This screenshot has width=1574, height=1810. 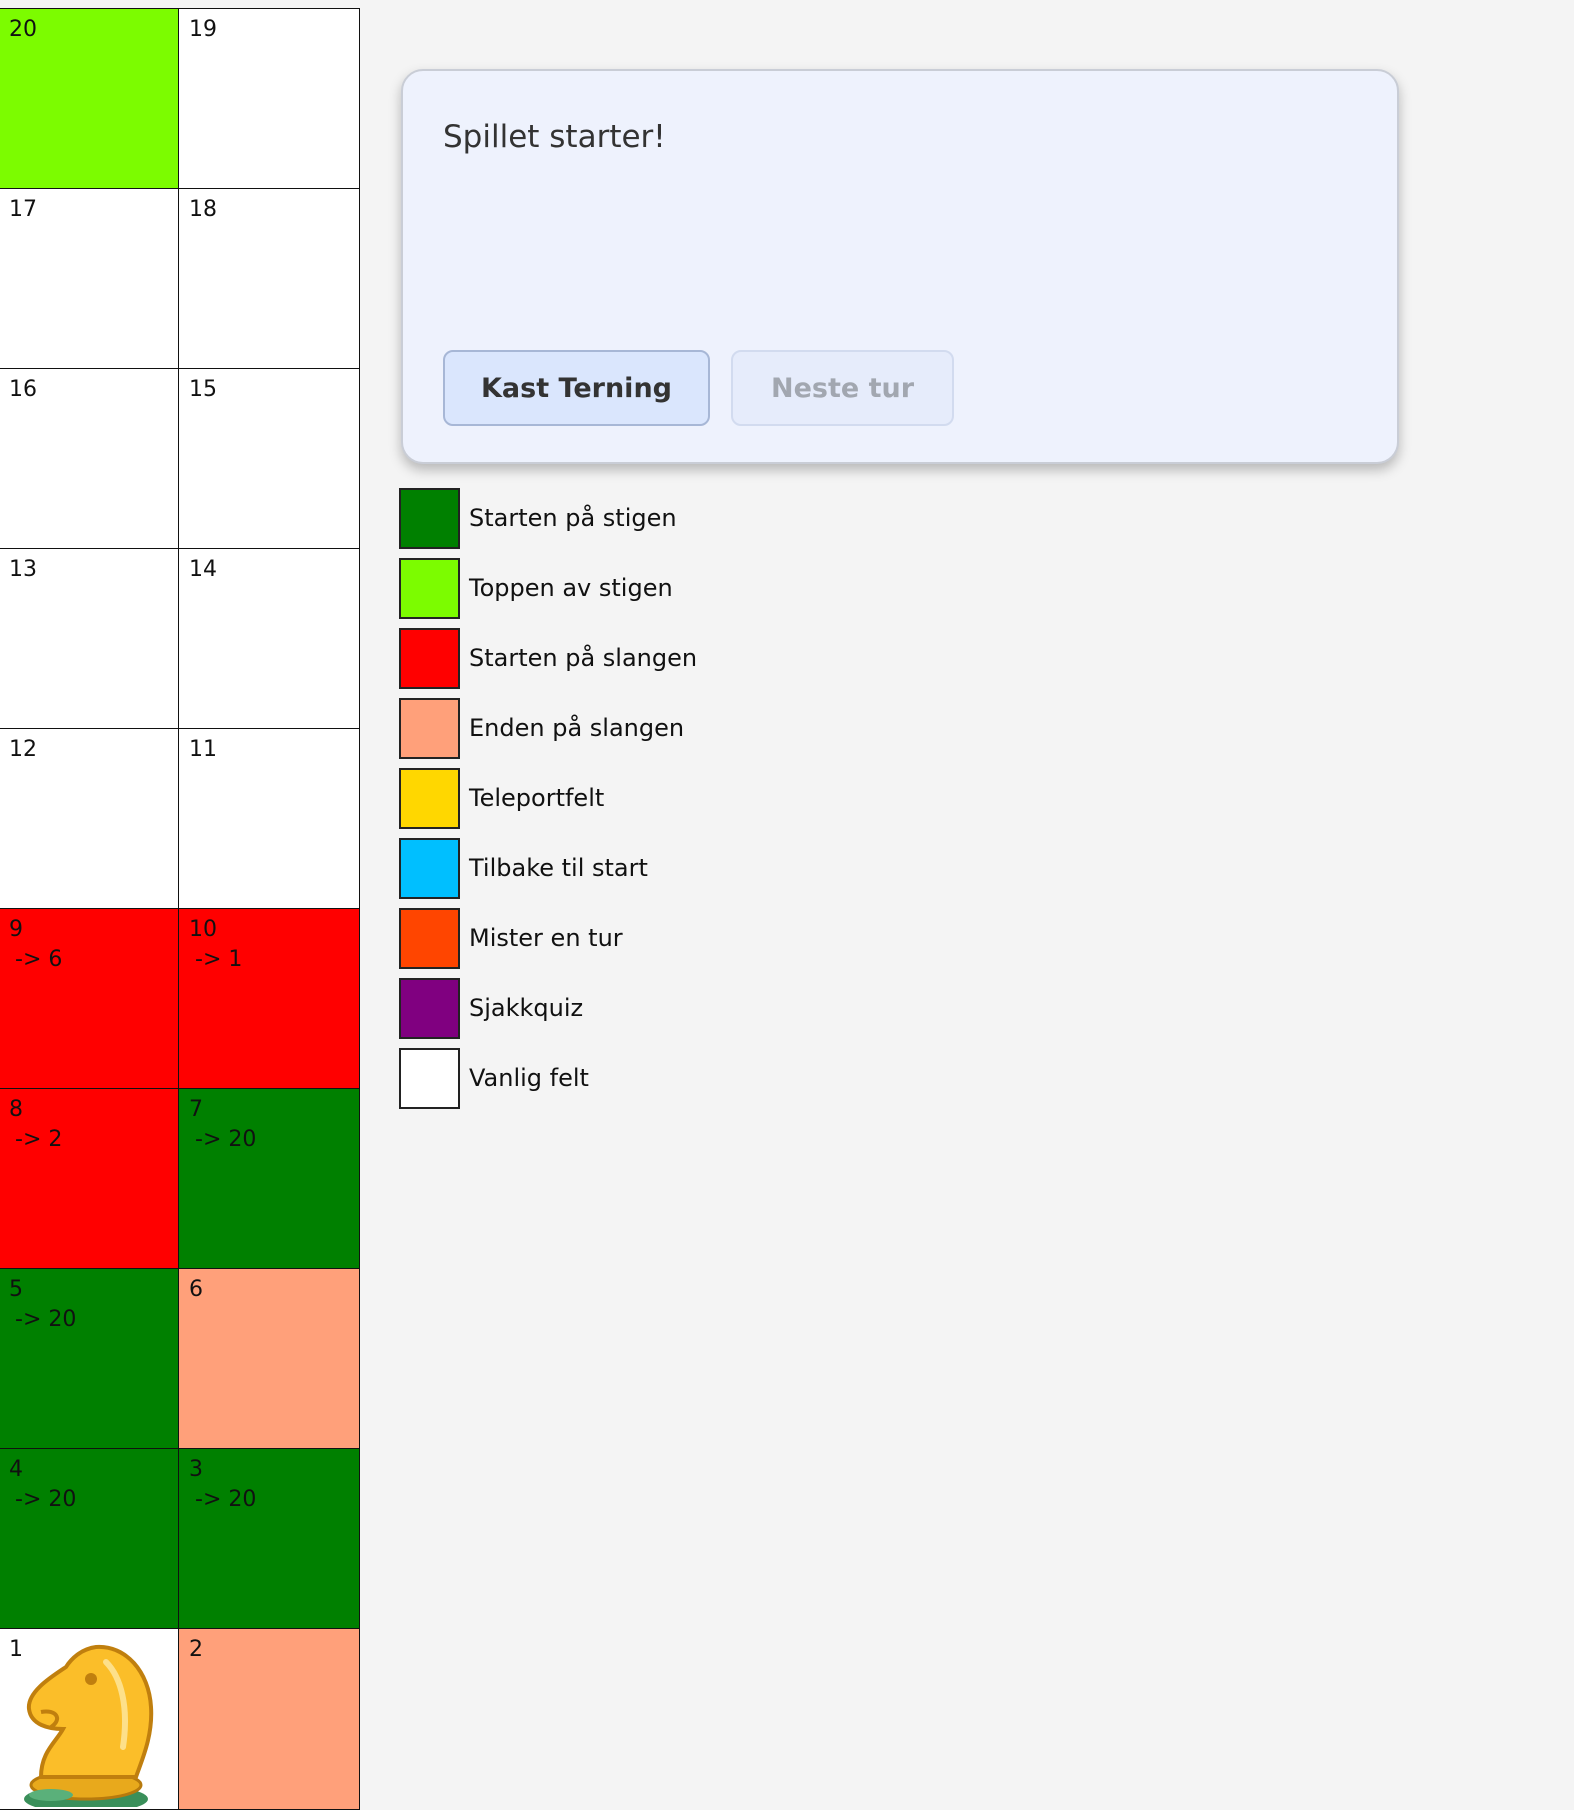 I want to click on cell-number: 9, so click(x=16, y=929).